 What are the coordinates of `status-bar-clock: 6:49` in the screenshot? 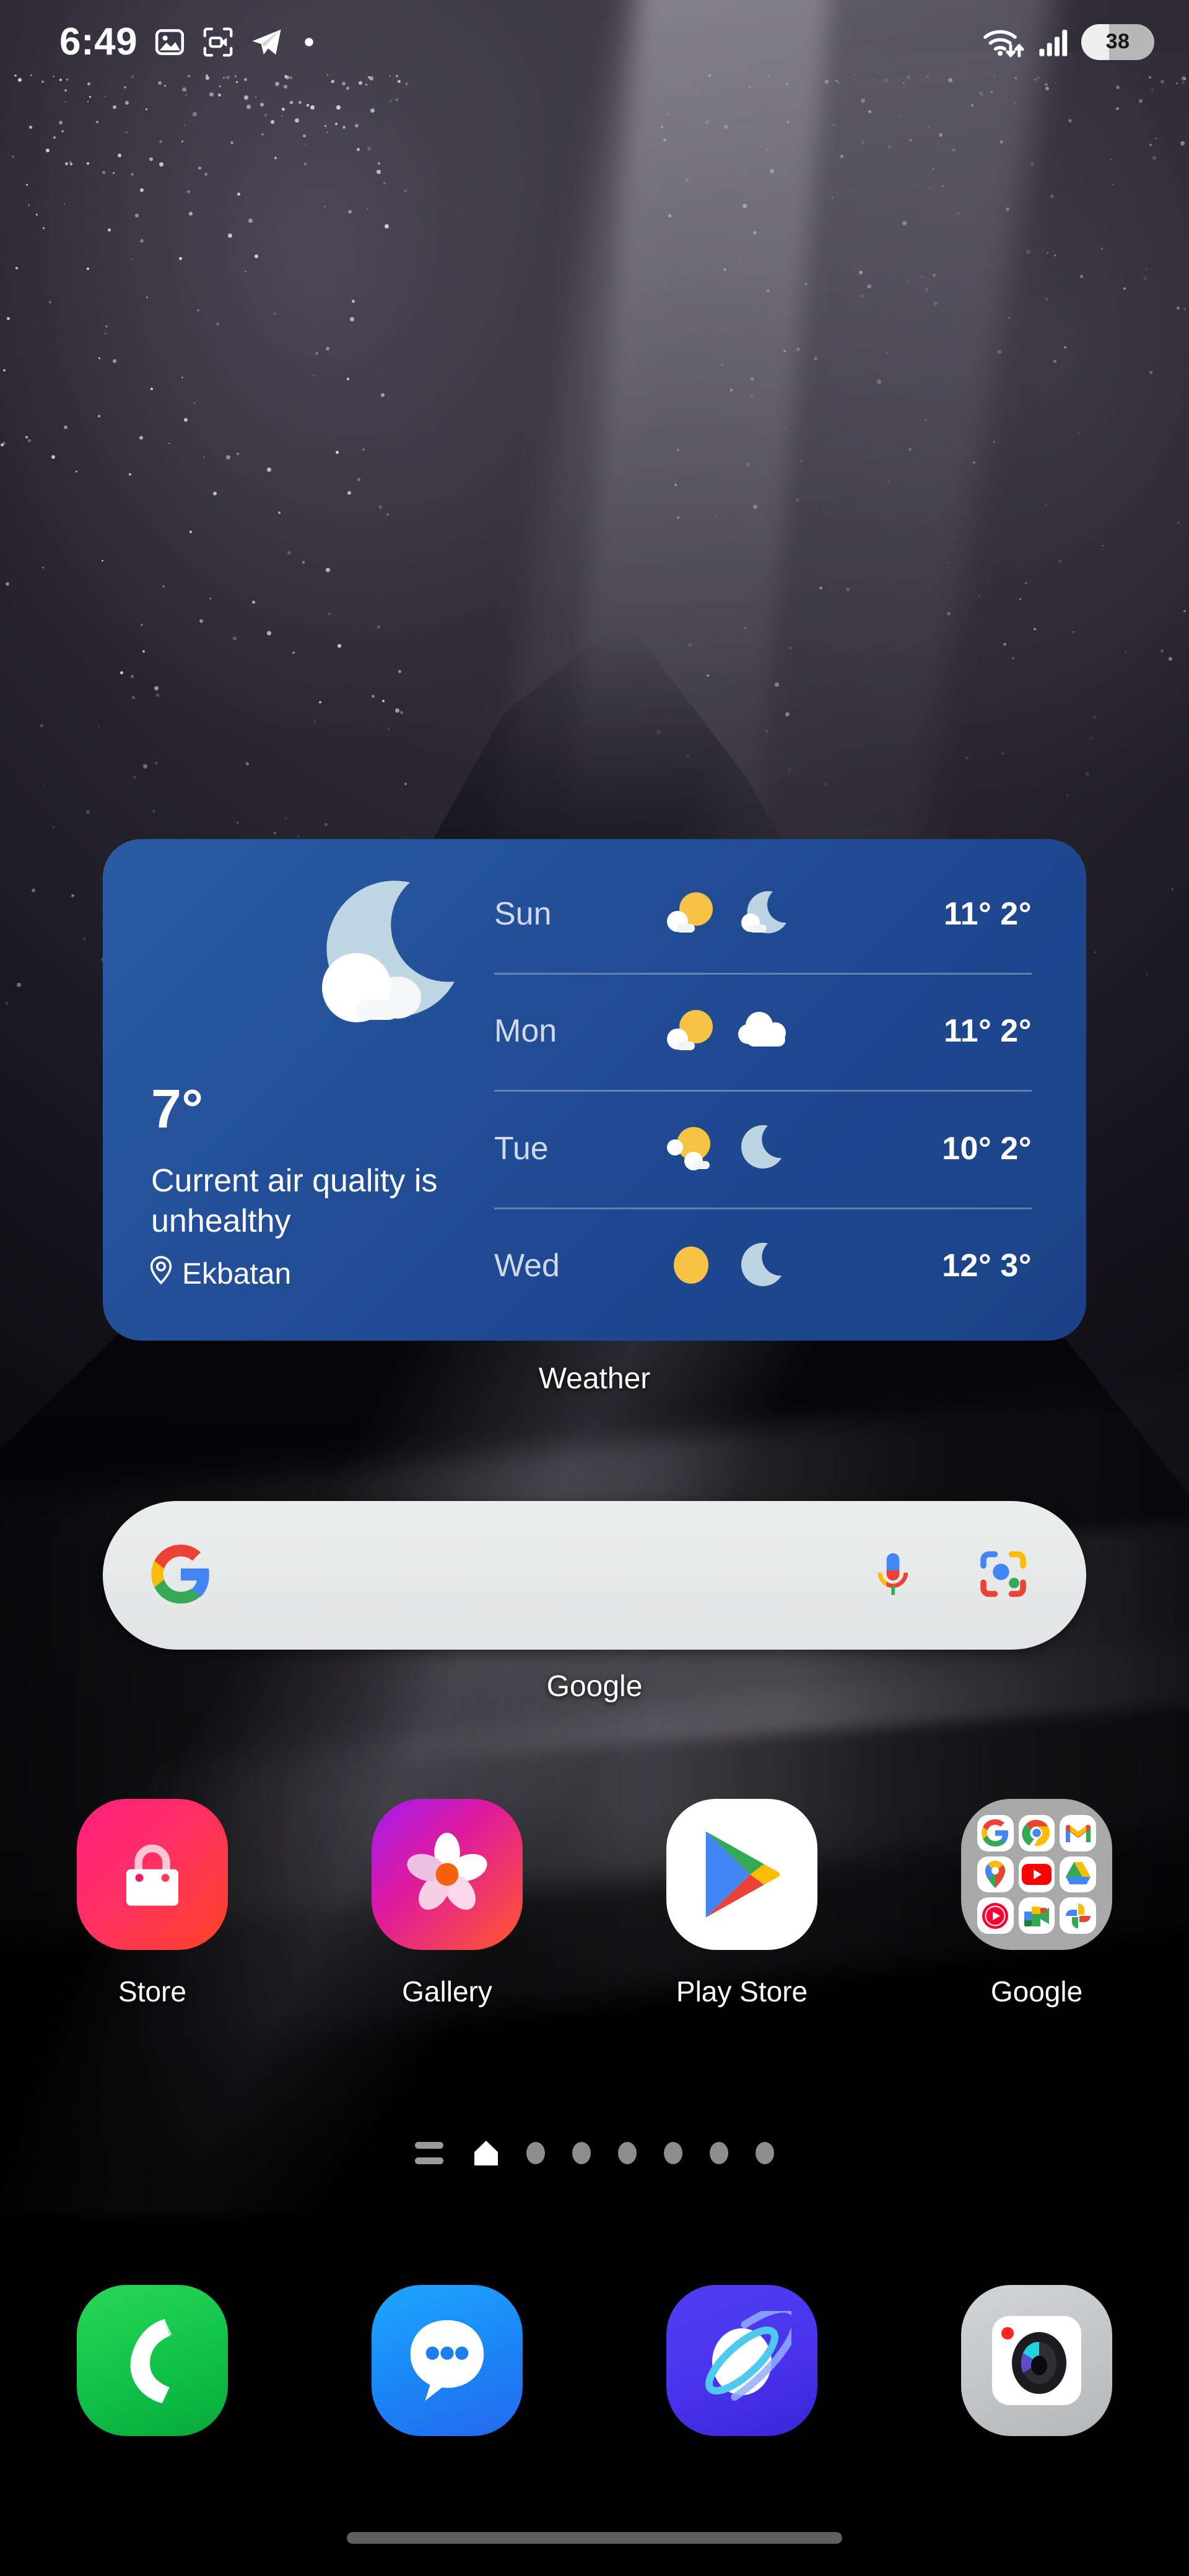 It's located at (98, 41).